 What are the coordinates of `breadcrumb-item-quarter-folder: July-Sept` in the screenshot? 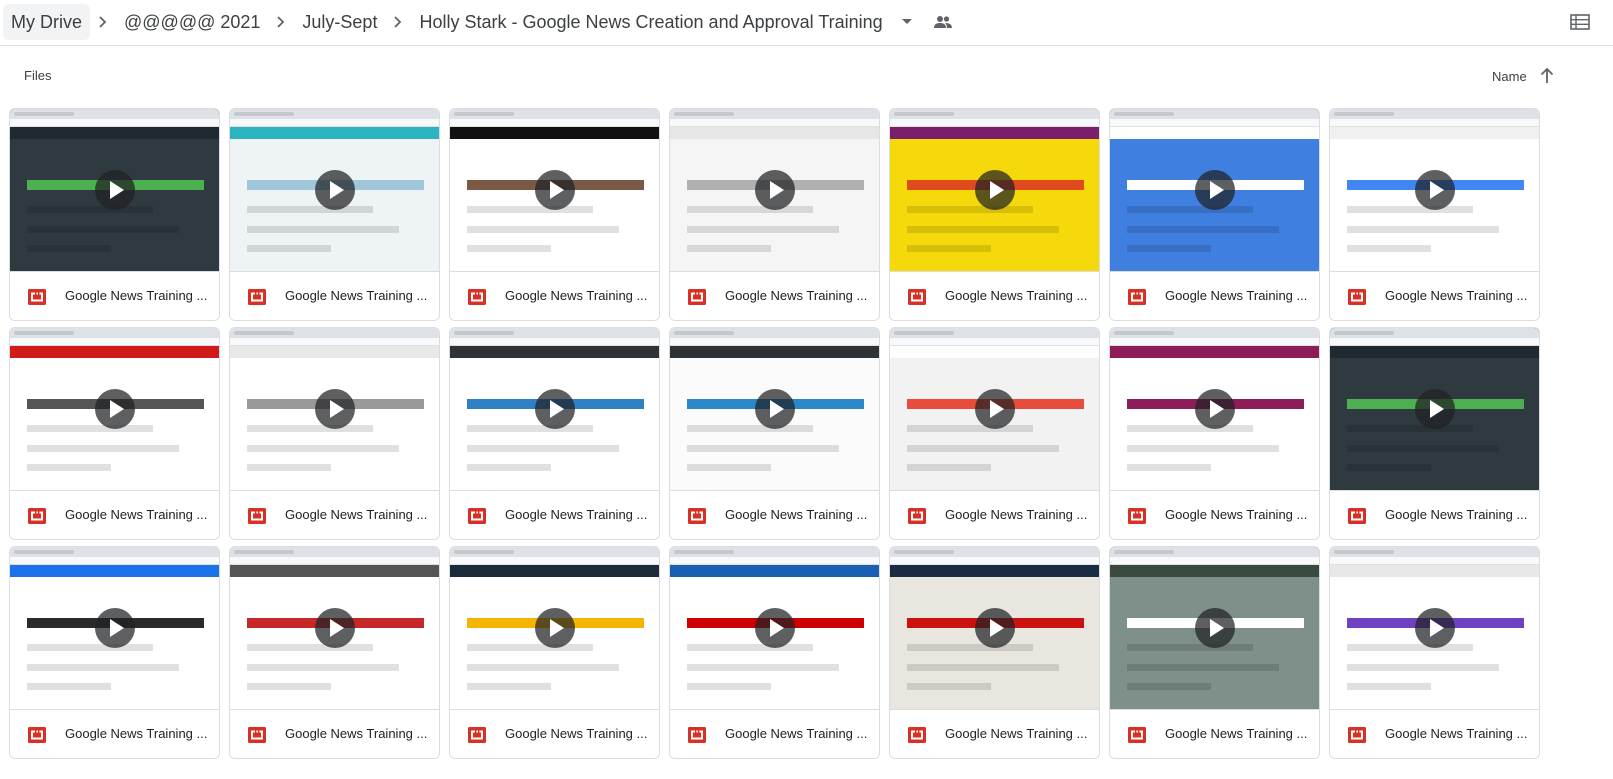 It's located at (339, 22).